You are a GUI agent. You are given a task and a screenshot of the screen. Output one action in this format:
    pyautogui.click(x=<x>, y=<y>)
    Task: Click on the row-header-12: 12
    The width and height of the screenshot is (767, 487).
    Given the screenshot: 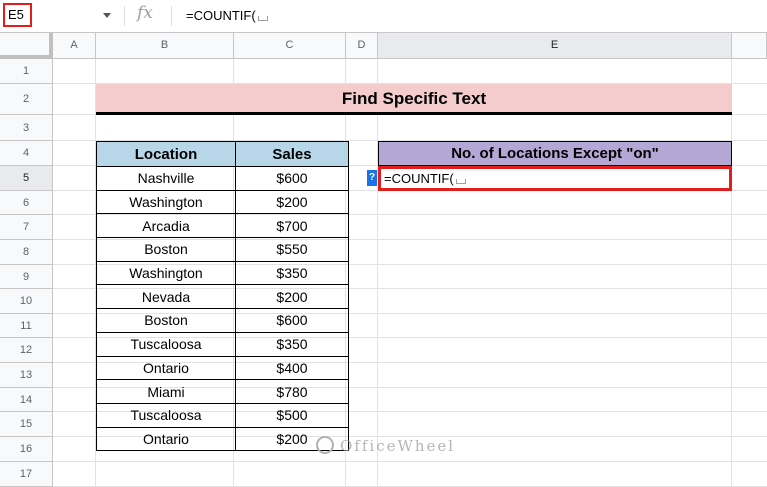 What is the action you would take?
    pyautogui.click(x=26, y=350)
    